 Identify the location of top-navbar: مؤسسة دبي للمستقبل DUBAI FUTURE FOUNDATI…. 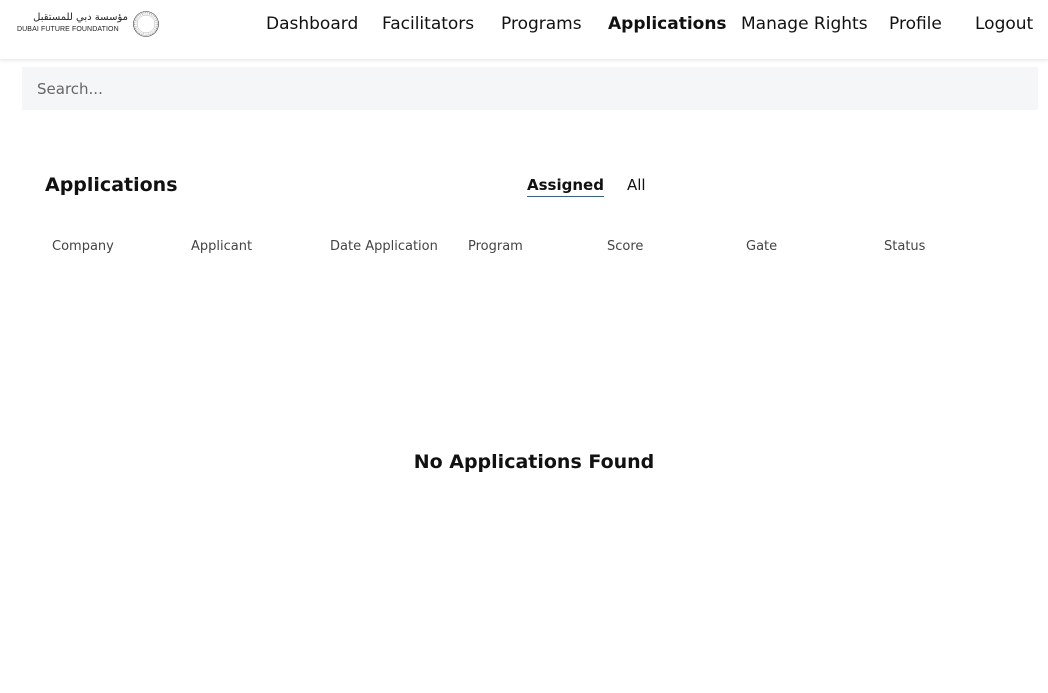
(524, 30).